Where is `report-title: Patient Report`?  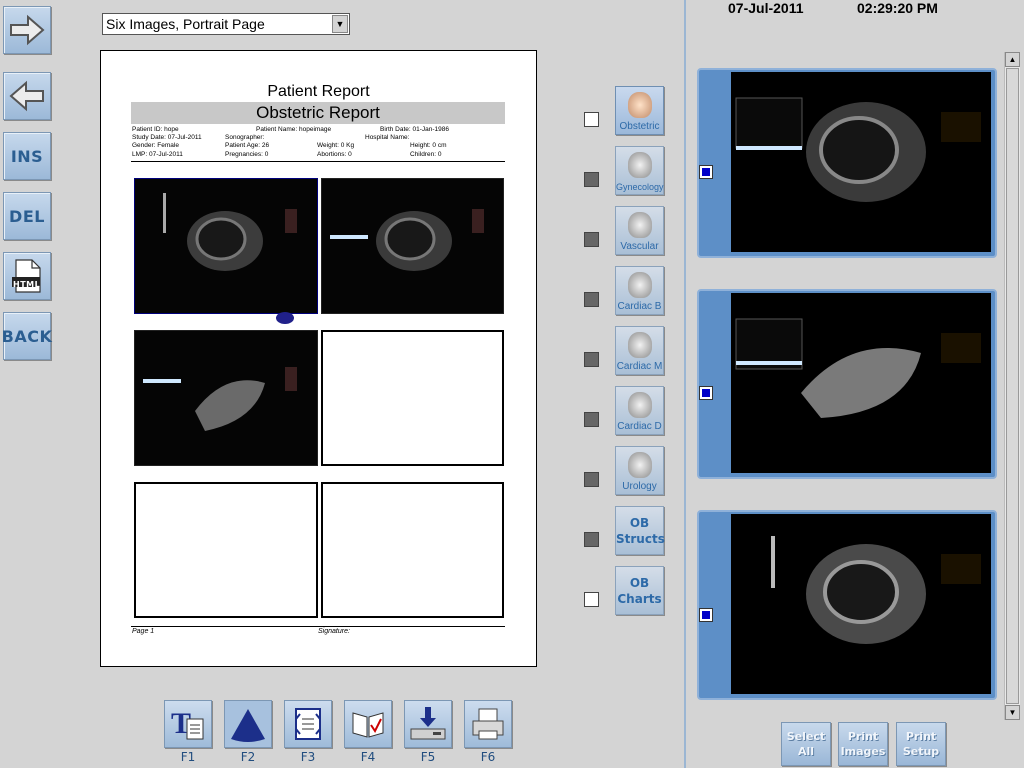
report-title: Patient Report is located at coordinates (318, 91).